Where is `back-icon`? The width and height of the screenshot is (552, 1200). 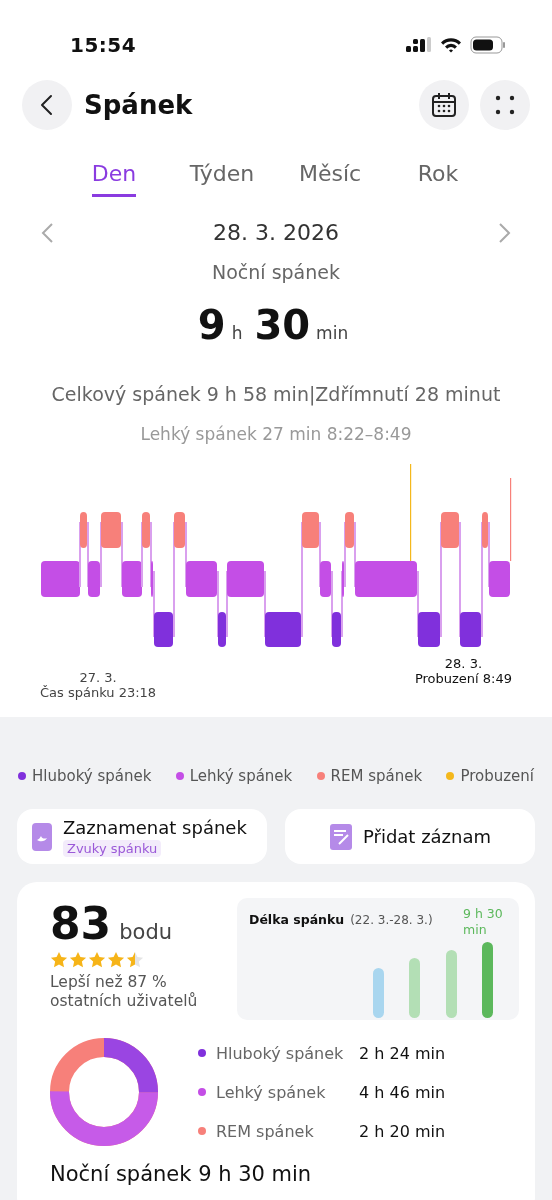 back-icon is located at coordinates (47, 105).